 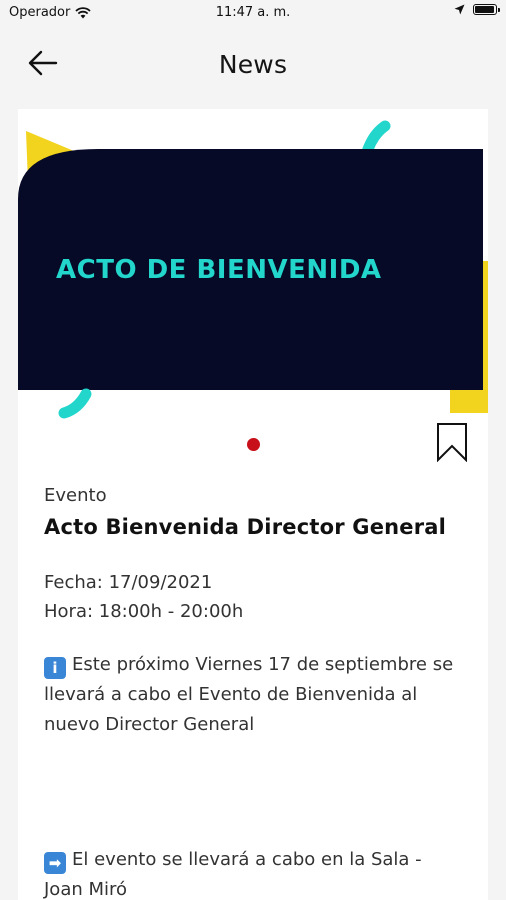 What do you see at coordinates (219, 270) in the screenshot?
I see `banner-title: ACTO DE BIENVENIDA` at bounding box center [219, 270].